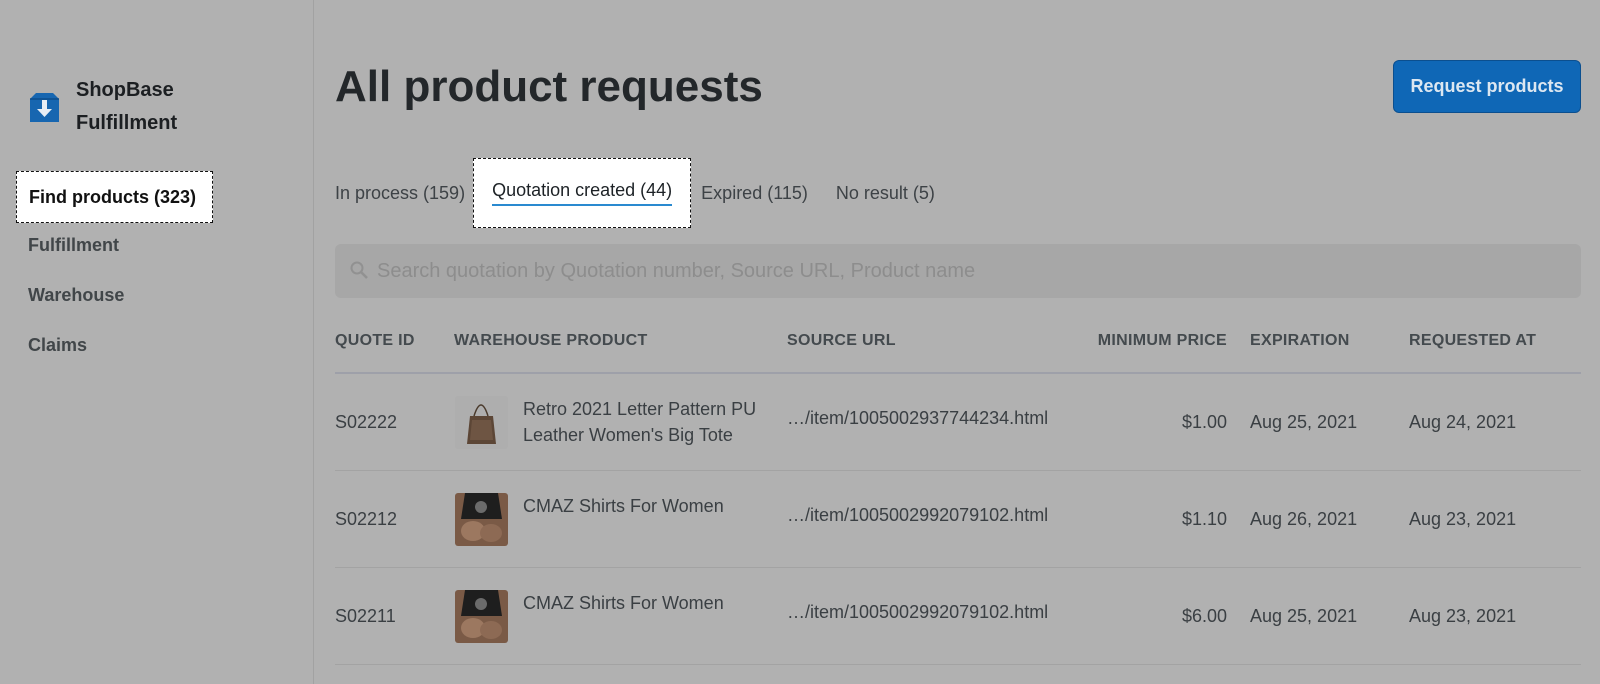 The height and width of the screenshot is (684, 1600). Describe the element at coordinates (917, 418) in the screenshot. I see `source-url-link: …/item/1005002937744234.html` at that location.